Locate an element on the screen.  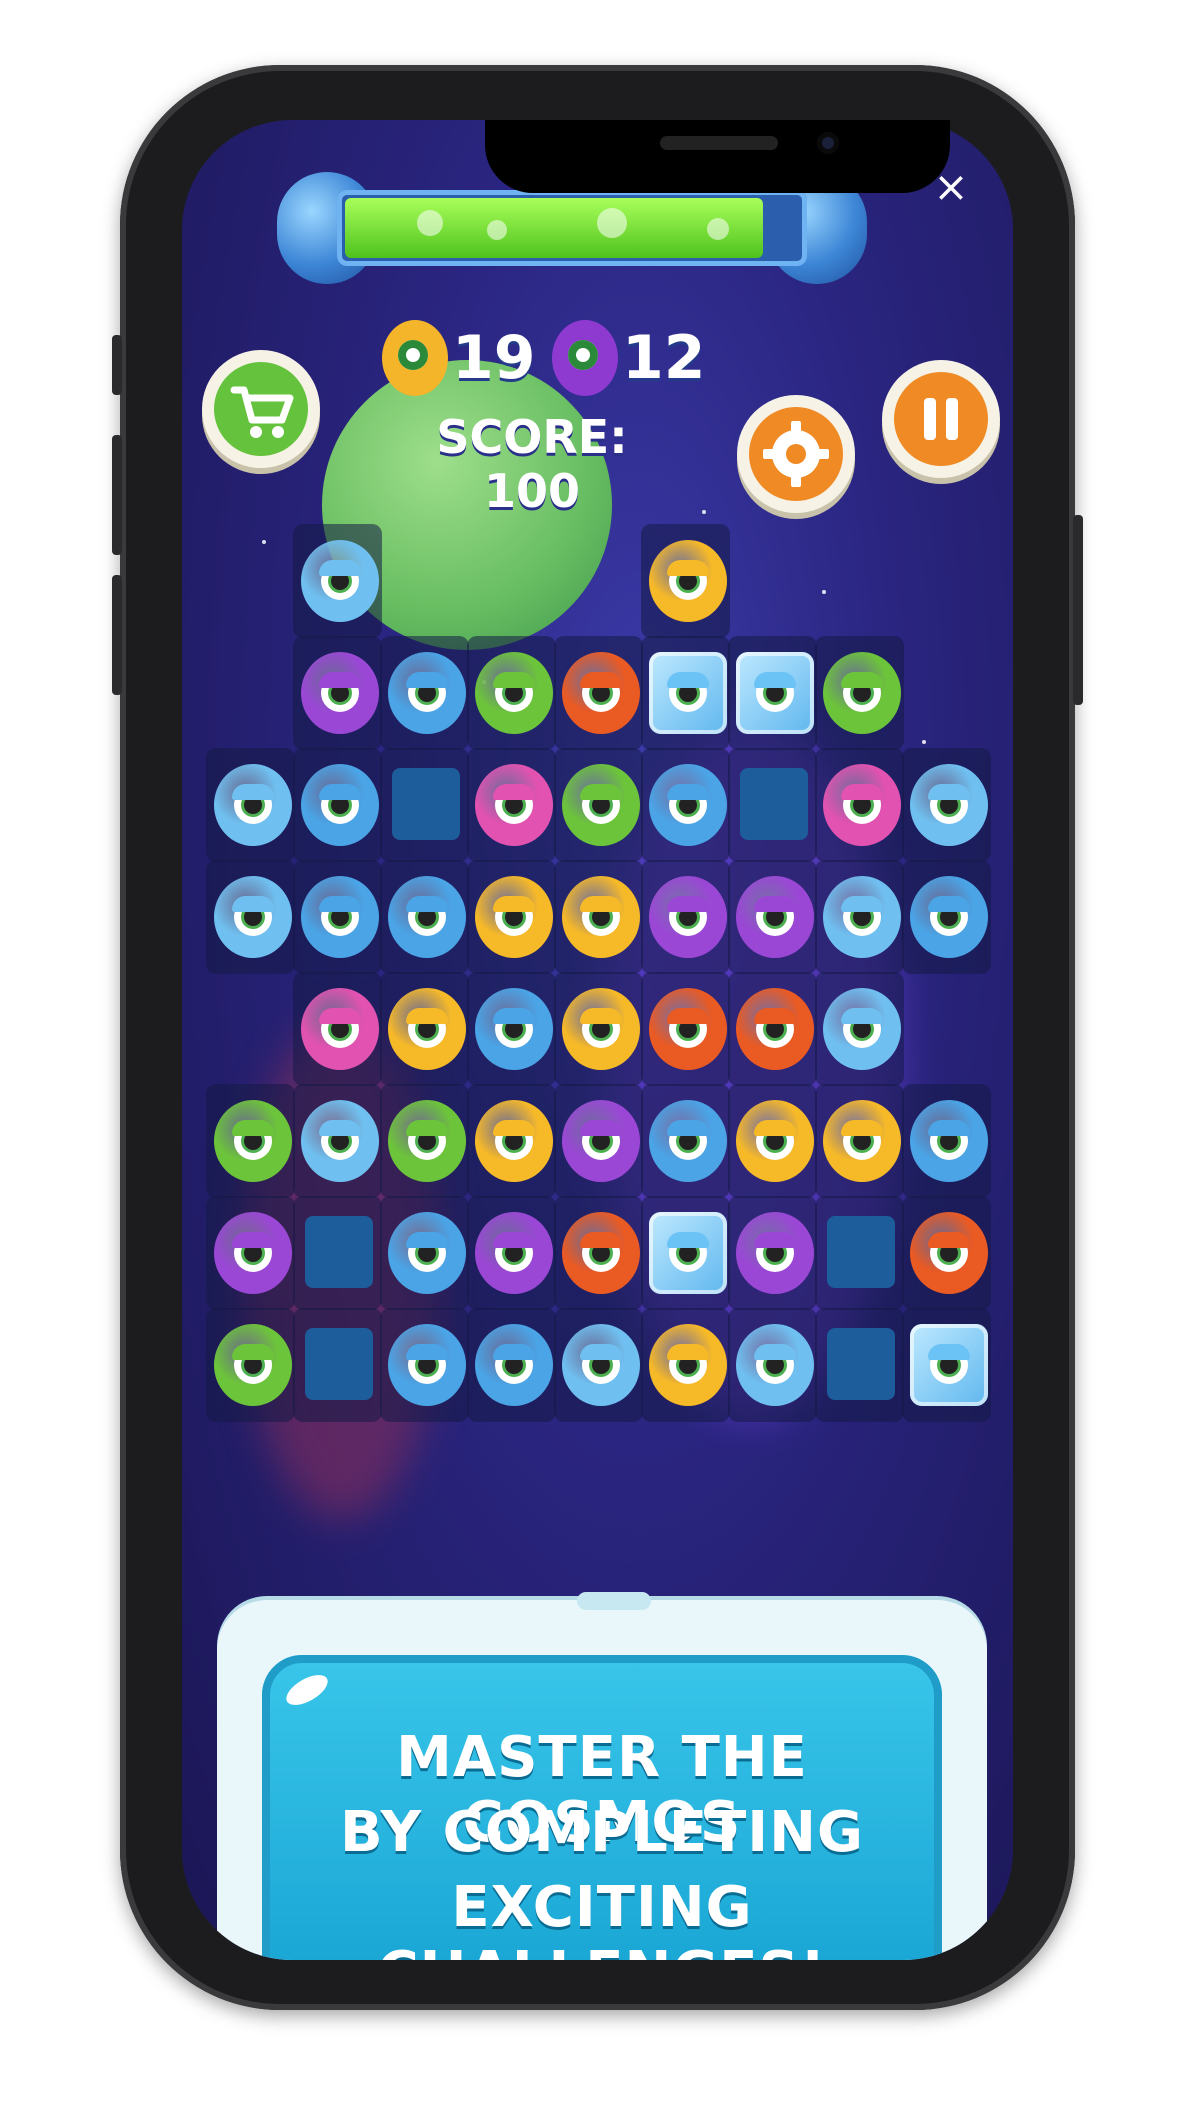
banner-line-3: EXCITING CHALLENGES! is located at coordinates (602, 1917).